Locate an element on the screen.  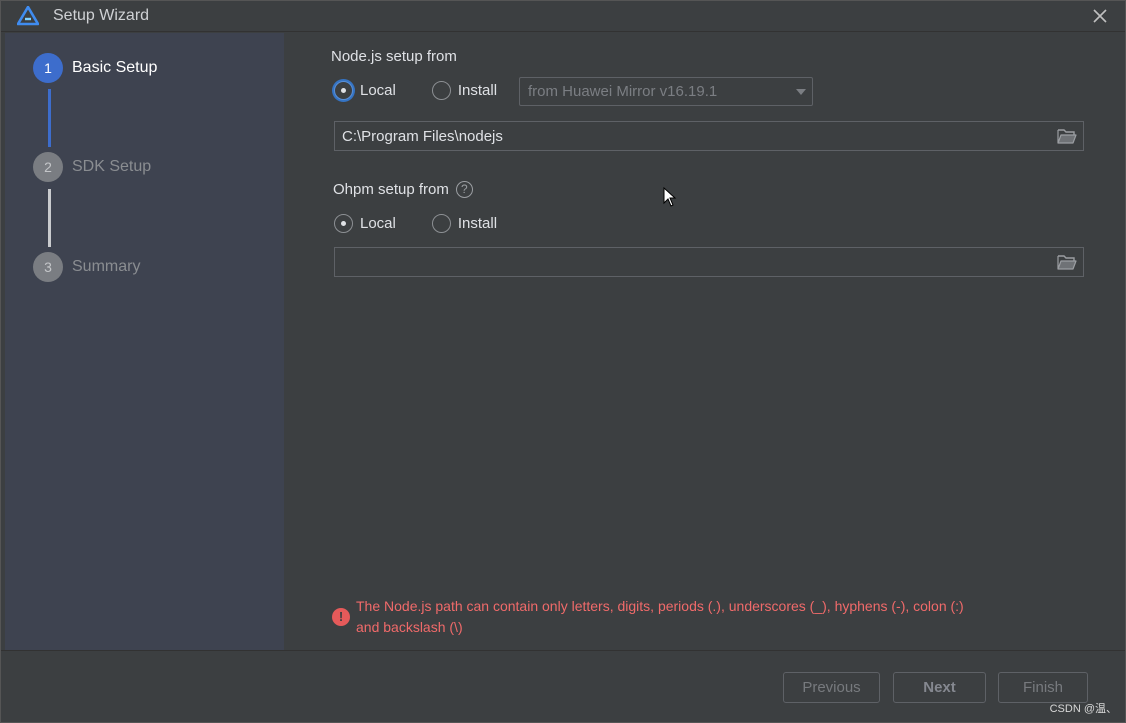
nodejs-mirror-select: from Huawei Mirror v16.19.1 is located at coordinates (666, 91).